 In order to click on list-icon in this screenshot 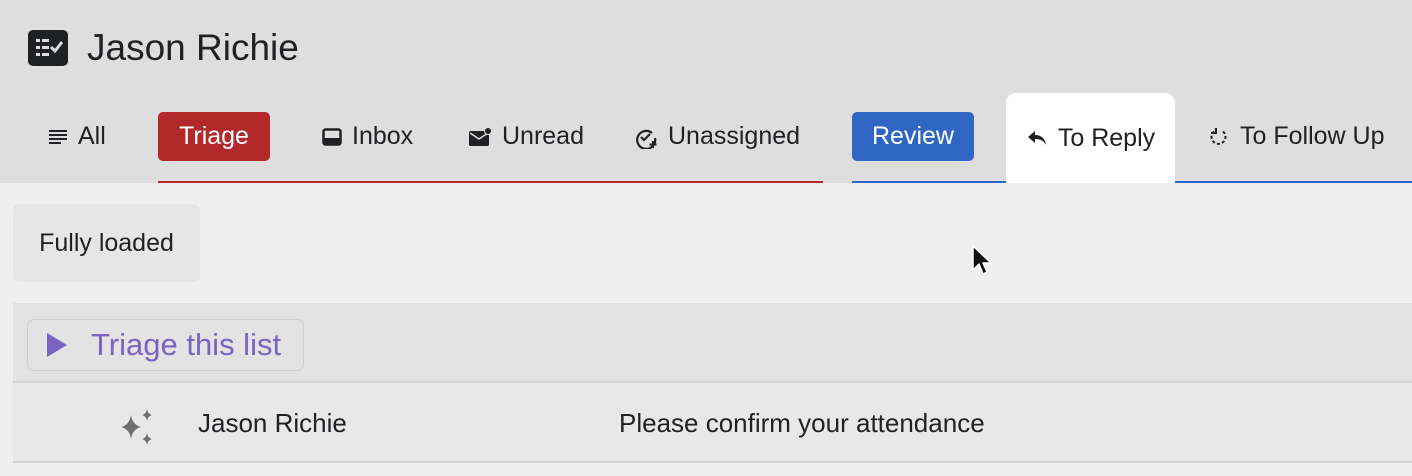, I will do `click(58, 137)`.